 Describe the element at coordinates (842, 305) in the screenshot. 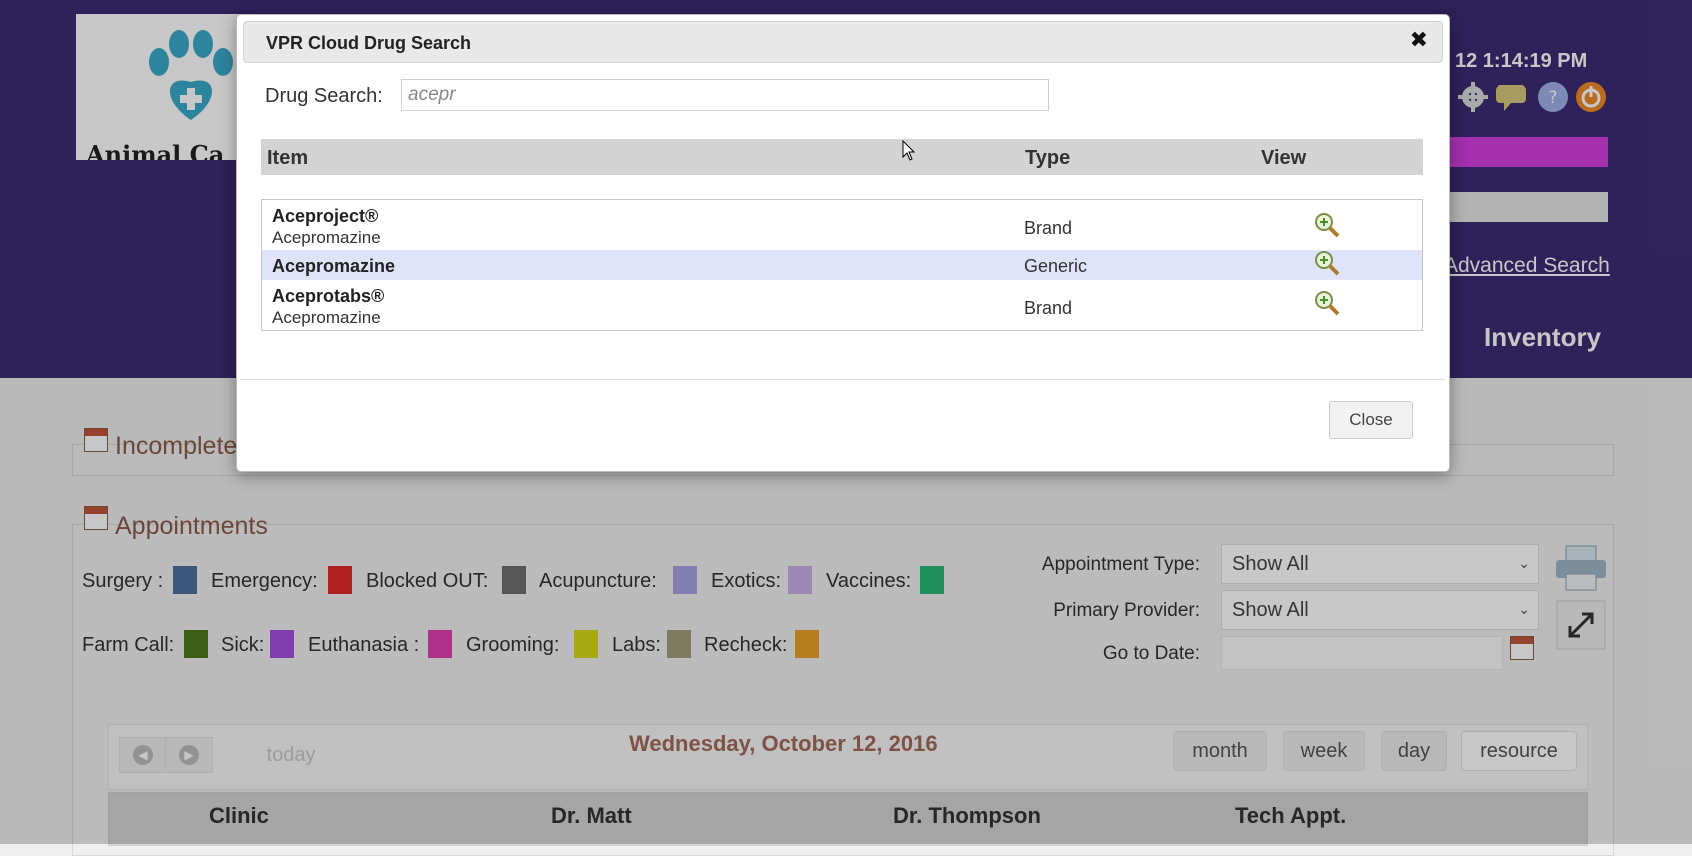

I see `table-row: Aceprotabs® Acepromazine Brand` at that location.